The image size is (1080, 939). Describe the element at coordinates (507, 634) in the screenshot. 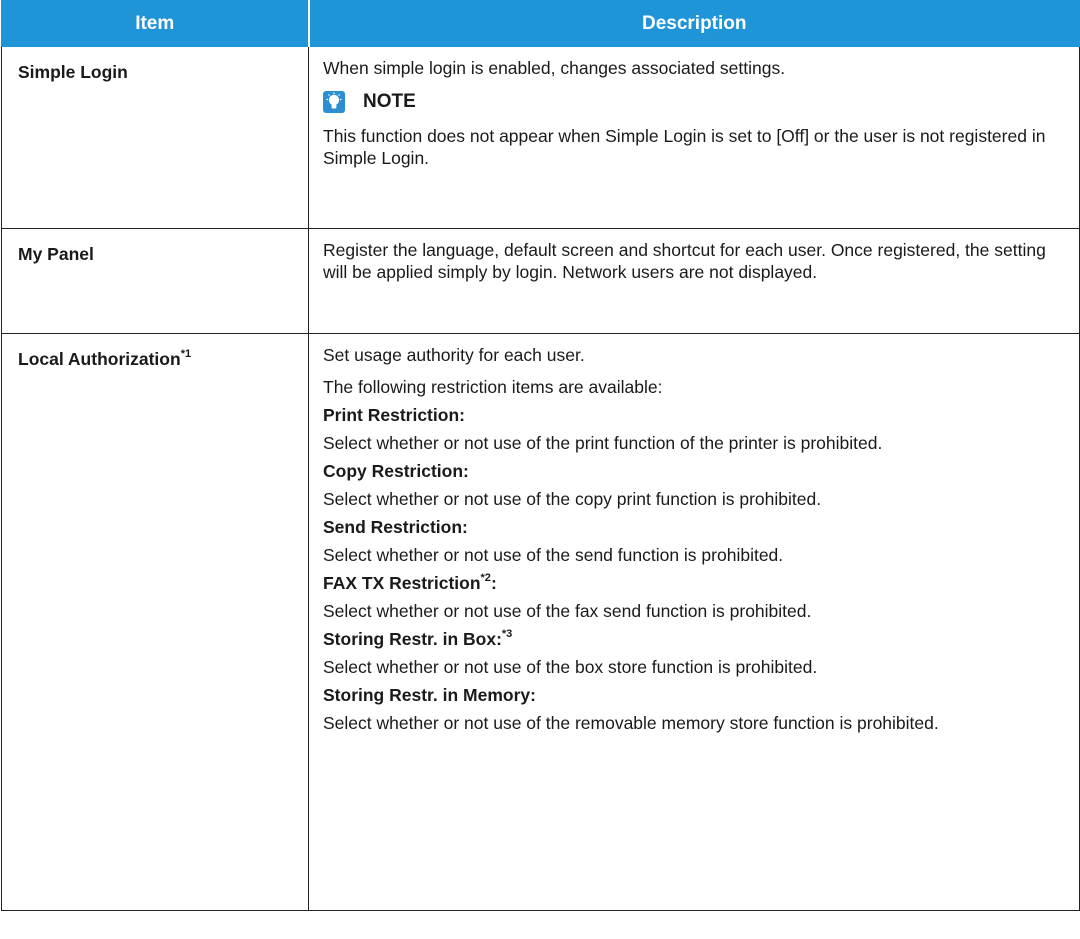

I see `footnote-marker: *3` at that location.